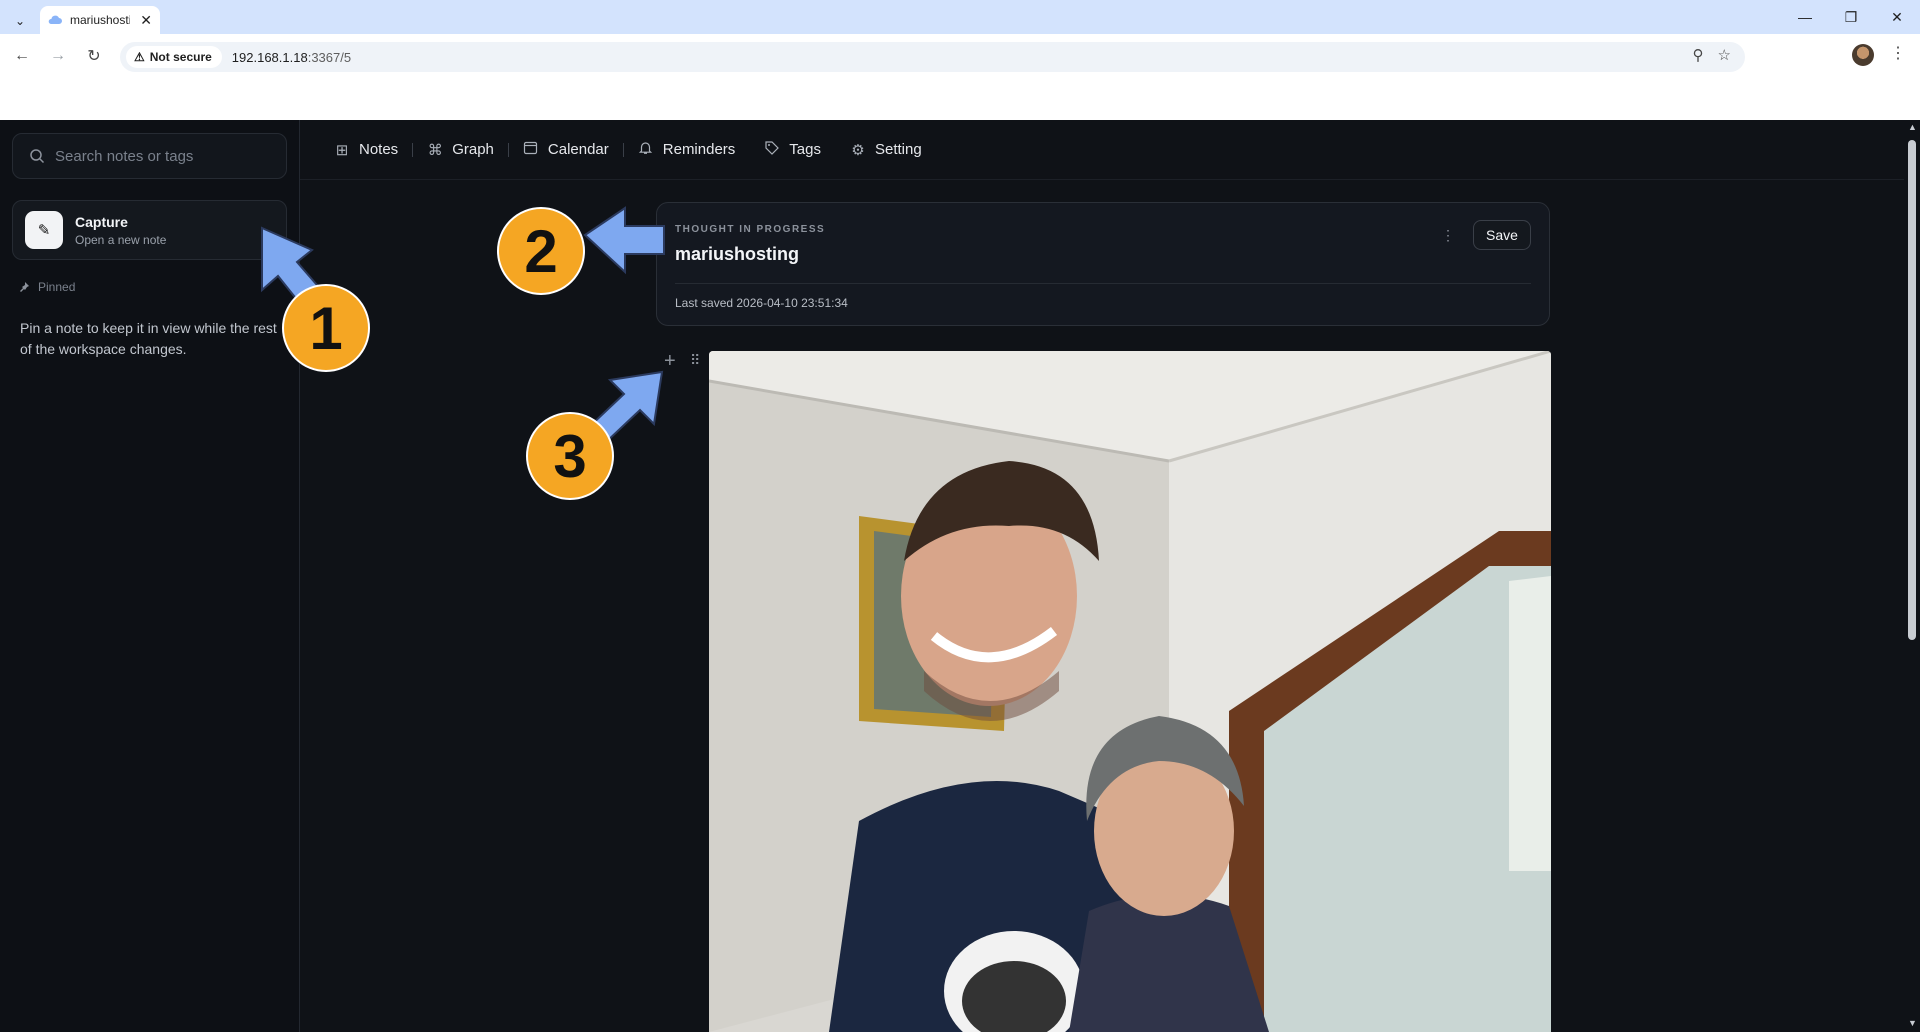 The height and width of the screenshot is (1032, 1920). What do you see at coordinates (463, 326) in the screenshot?
I see `annotation-arrows` at bounding box center [463, 326].